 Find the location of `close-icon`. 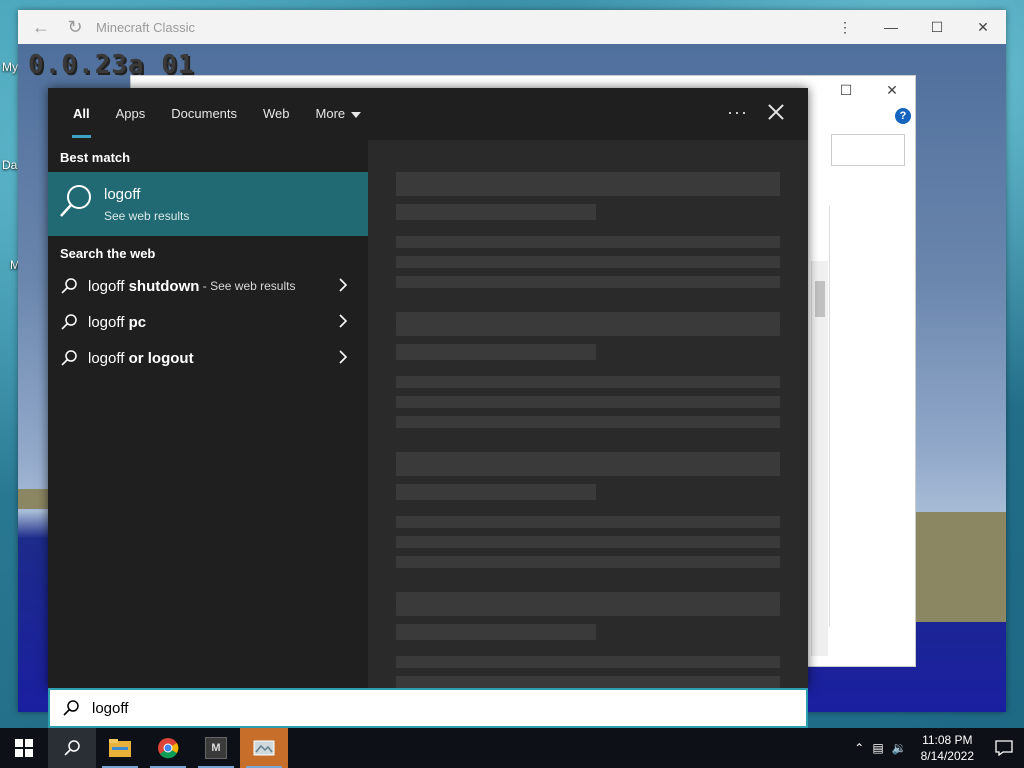

close-icon is located at coordinates (776, 112).